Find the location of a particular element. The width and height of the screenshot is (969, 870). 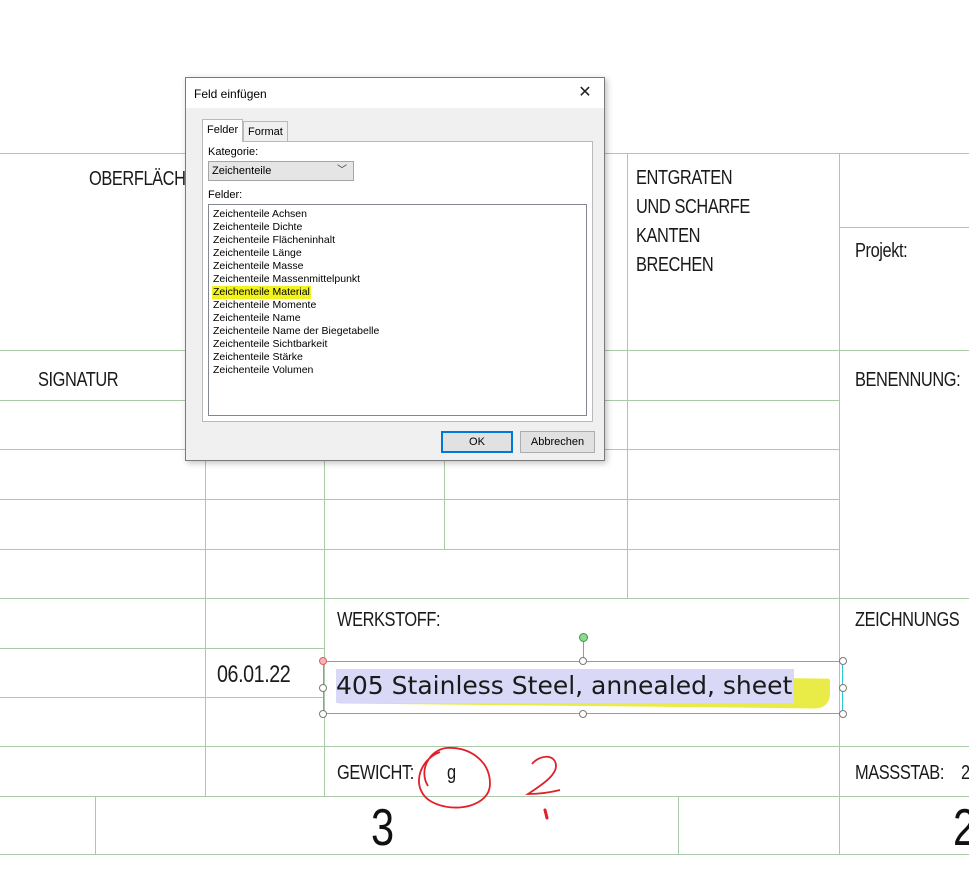

massstab-label: MASSSTAB: is located at coordinates (899, 773).